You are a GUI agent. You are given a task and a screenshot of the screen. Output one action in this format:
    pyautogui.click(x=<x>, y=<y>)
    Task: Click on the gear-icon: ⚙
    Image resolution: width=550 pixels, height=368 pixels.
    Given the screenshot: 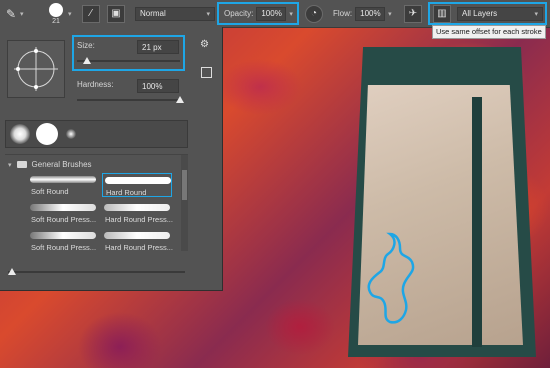 What is the action you would take?
    pyautogui.click(x=204, y=44)
    